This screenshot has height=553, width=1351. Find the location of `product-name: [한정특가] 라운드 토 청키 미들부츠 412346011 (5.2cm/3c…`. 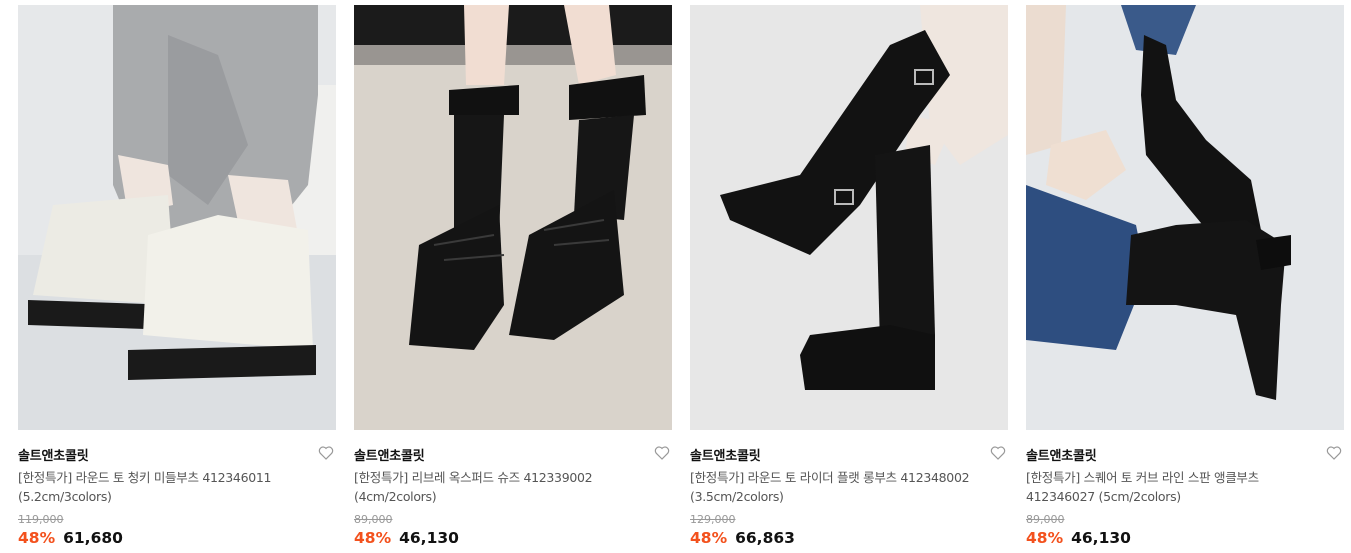

product-name: [한정특가] 라운드 토 청키 미들부츠 412346011 (5.2cm/3c… is located at coordinates (168, 487).